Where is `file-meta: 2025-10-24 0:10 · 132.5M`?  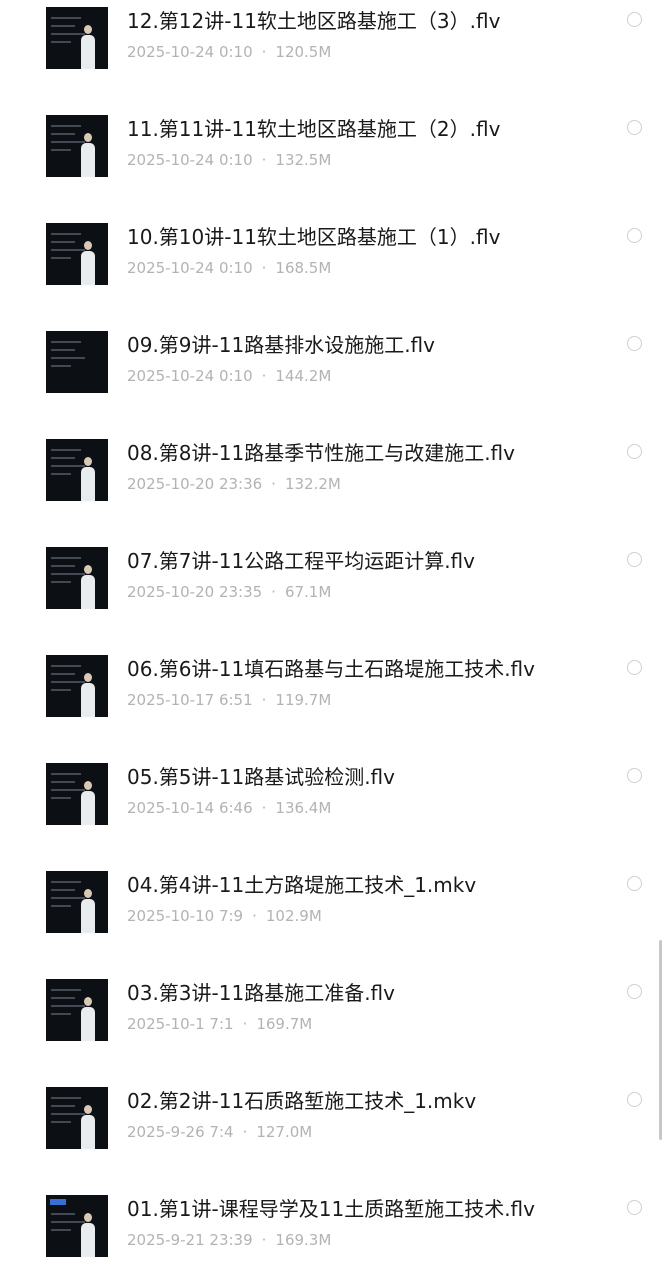
file-meta: 2025-10-24 0:10 · 132.5M is located at coordinates (229, 160).